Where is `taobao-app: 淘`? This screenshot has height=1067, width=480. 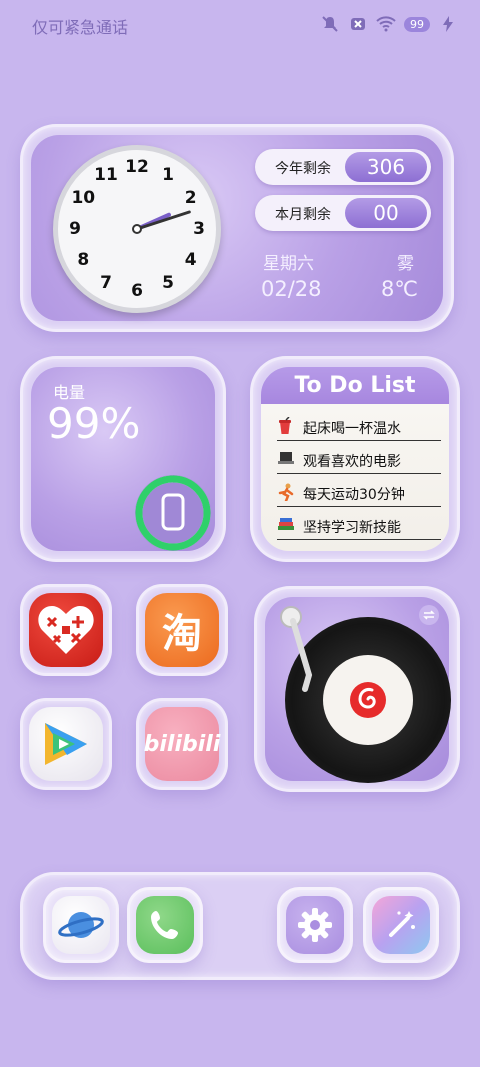
taobao-app: 淘 is located at coordinates (182, 630).